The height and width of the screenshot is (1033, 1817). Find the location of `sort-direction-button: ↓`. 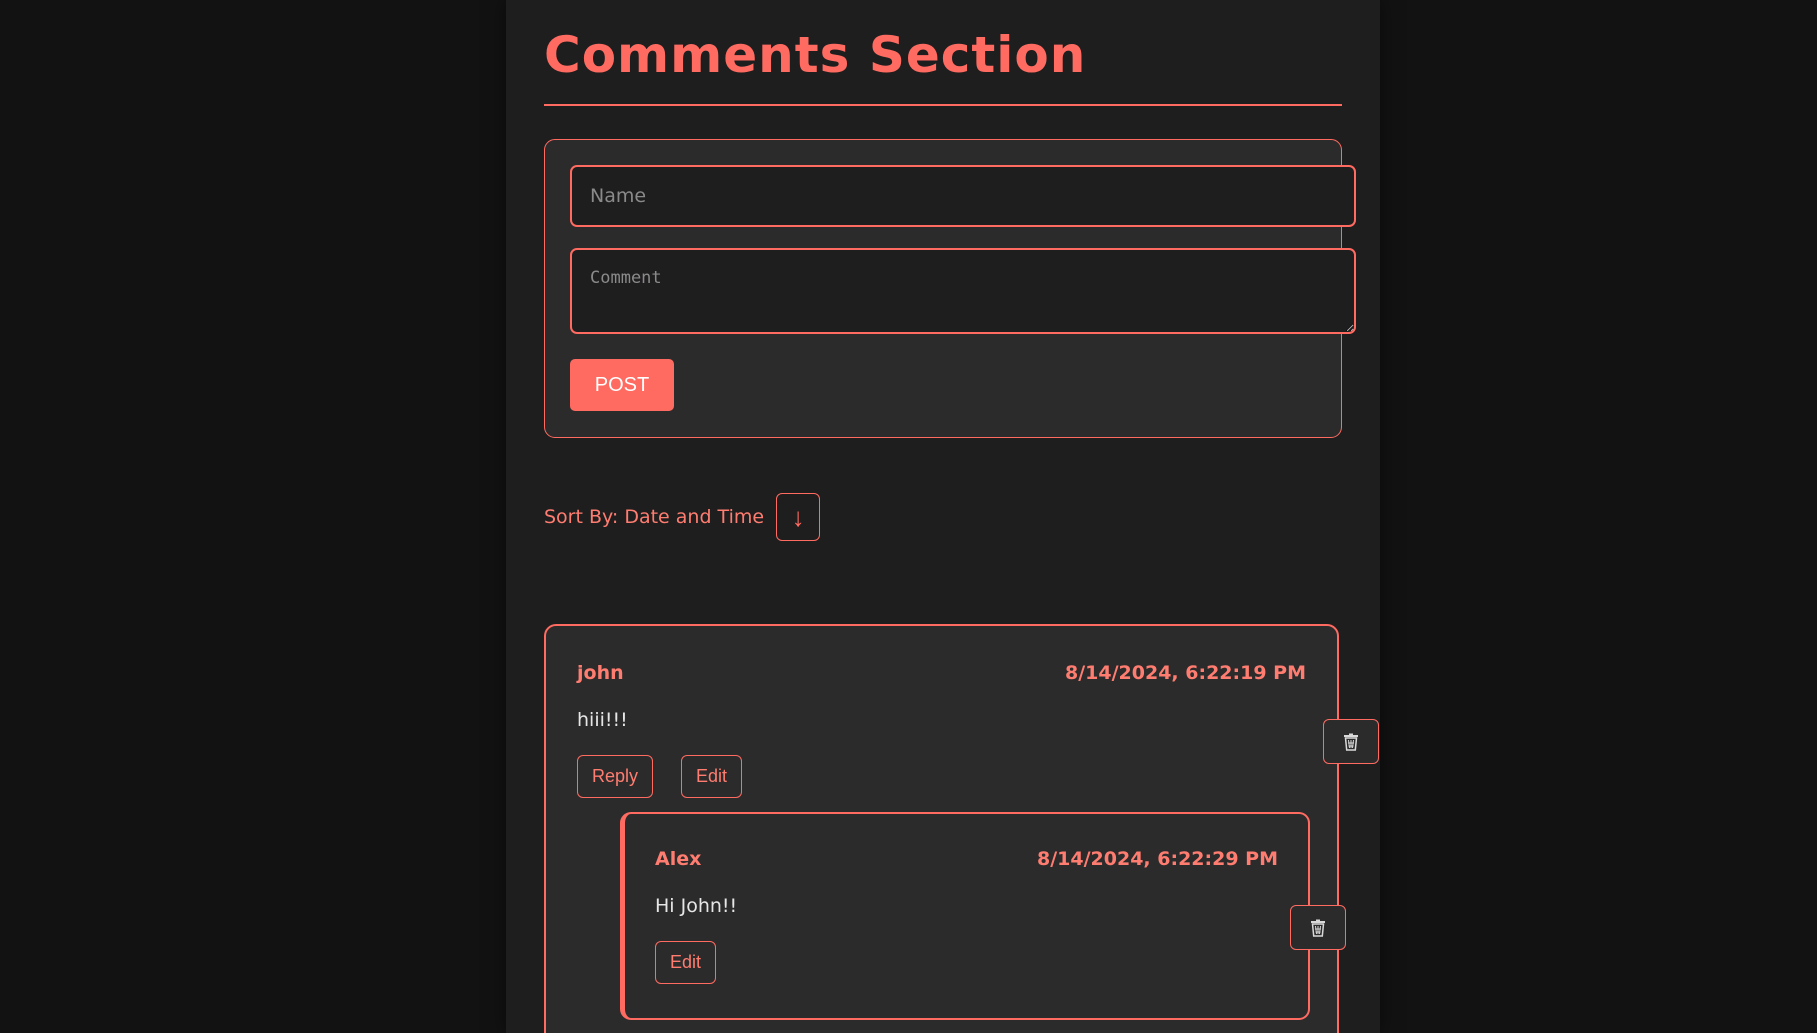

sort-direction-button: ↓ is located at coordinates (798, 517).